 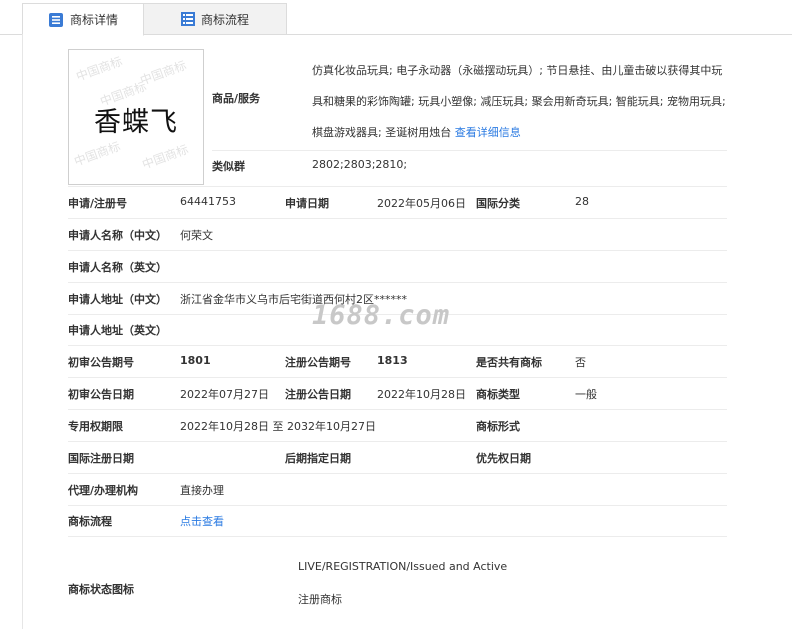 What do you see at coordinates (318, 362) in the screenshot?
I see `reg-pub-no-label: 注册公告期号` at bounding box center [318, 362].